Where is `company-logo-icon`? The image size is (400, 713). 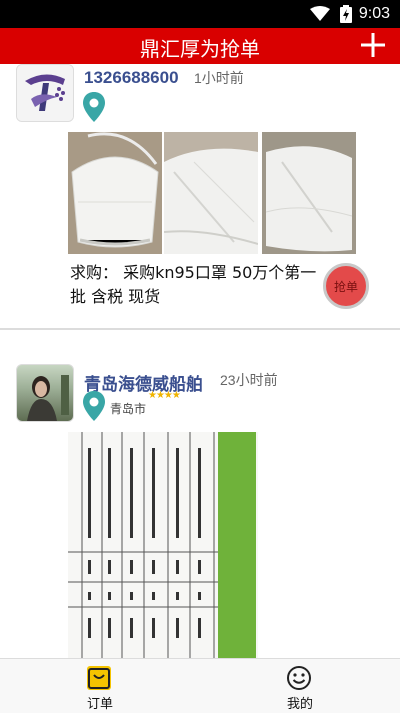
company-logo-icon is located at coordinates (45, 93).